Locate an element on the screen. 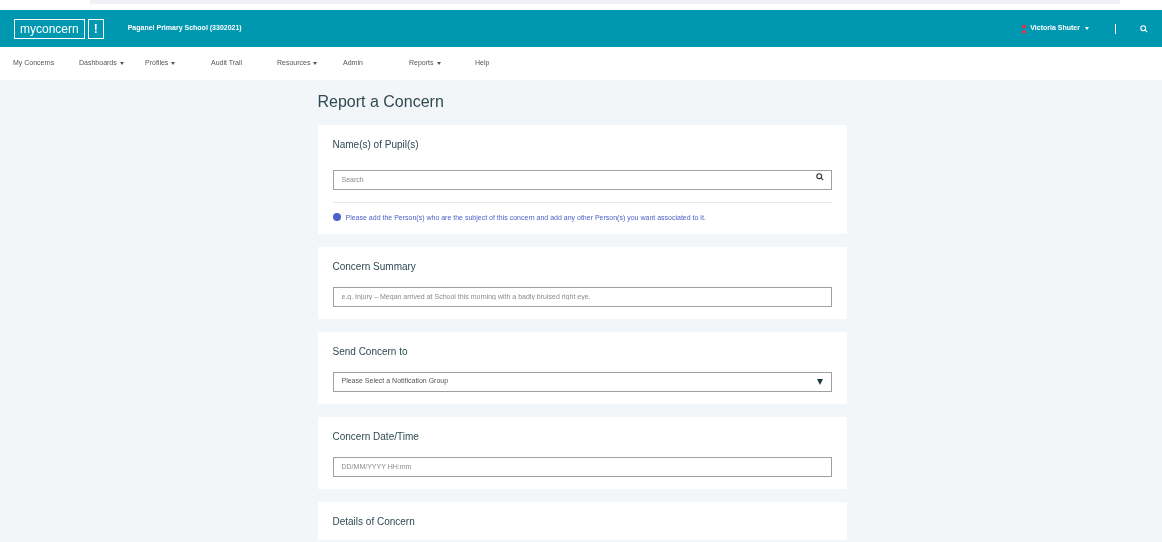  section-title: Concern Date/Time is located at coordinates (376, 436).